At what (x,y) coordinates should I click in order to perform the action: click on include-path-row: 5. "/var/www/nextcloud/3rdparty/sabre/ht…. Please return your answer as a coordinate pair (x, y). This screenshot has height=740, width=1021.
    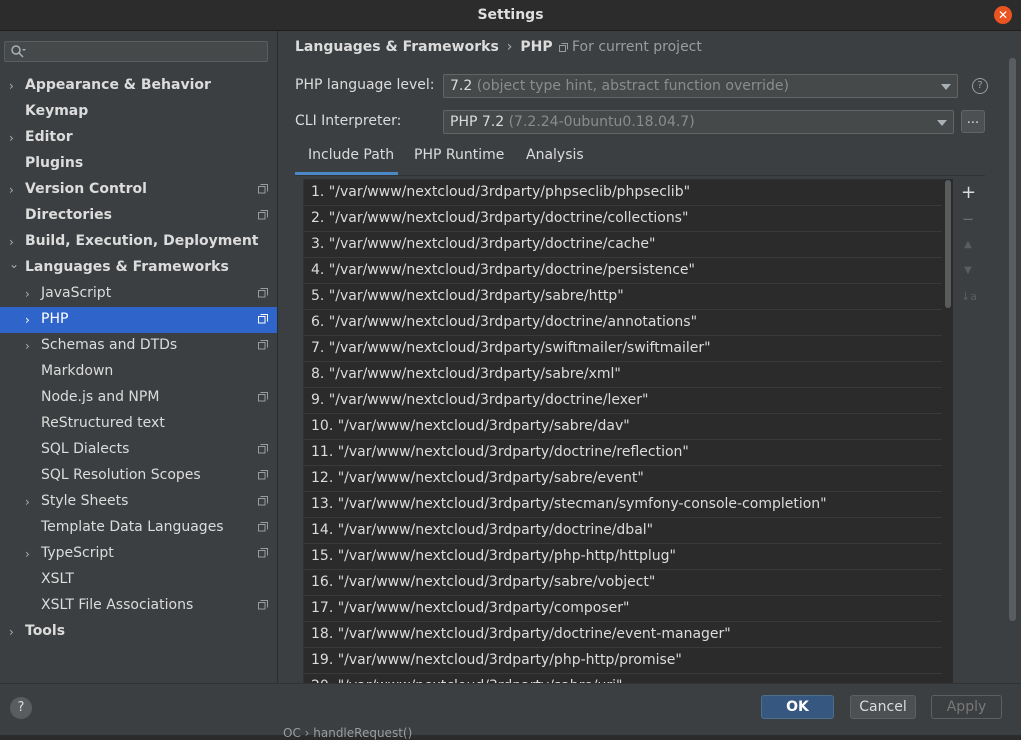
    Looking at the image, I should click on (623, 297).